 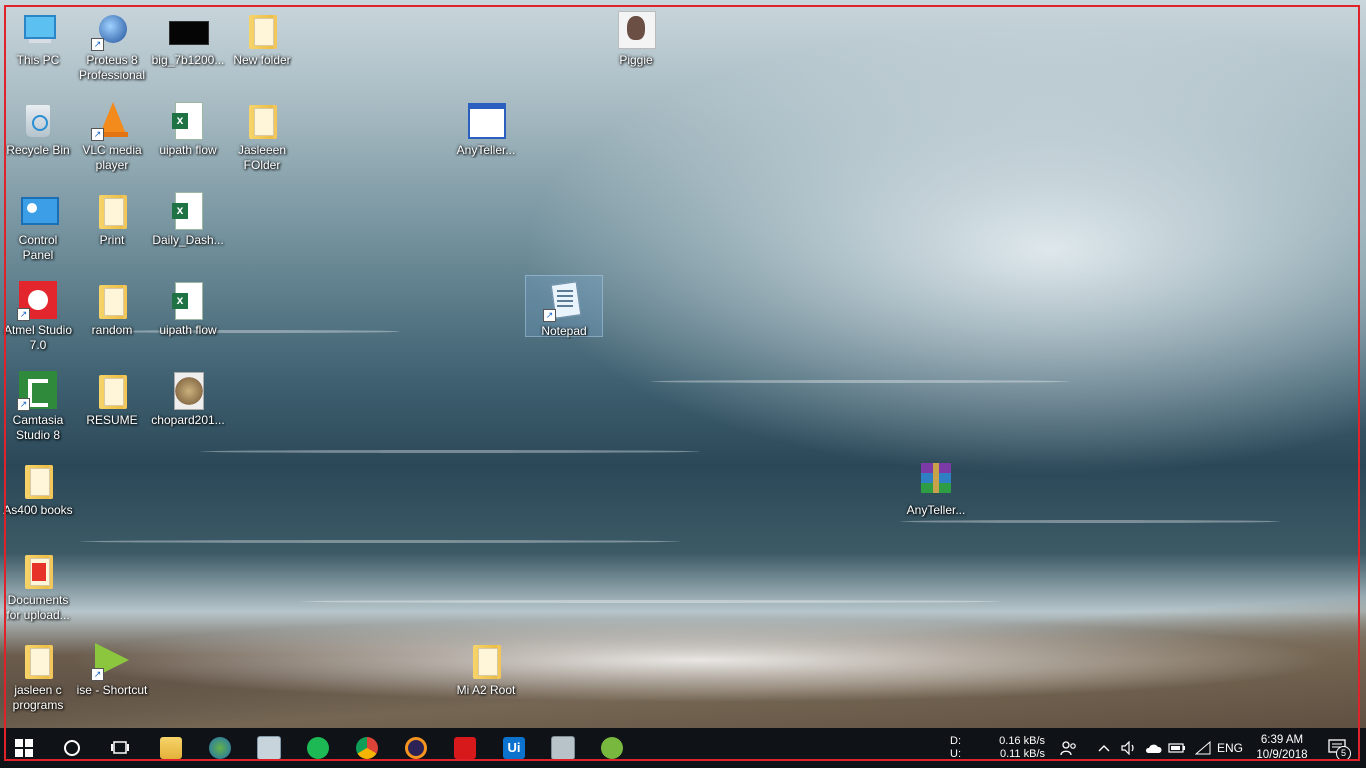 I want to click on jasleen-folder: Jasleeen FOlder, so click(x=262, y=134).